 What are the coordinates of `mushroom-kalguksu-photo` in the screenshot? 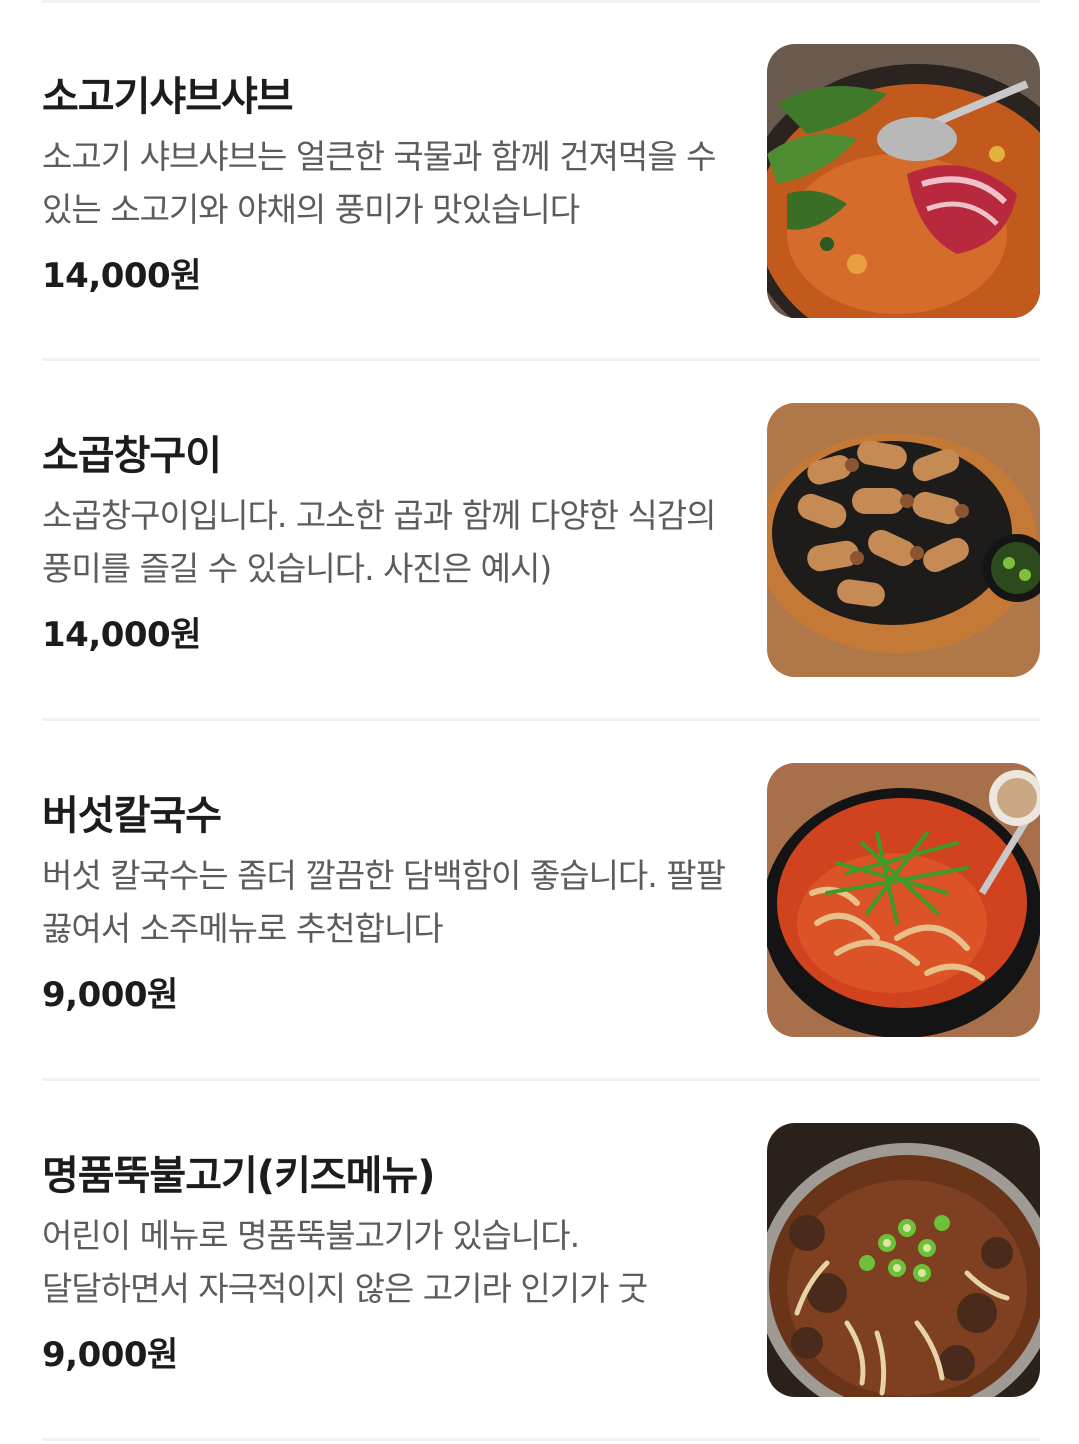 It's located at (903, 900).